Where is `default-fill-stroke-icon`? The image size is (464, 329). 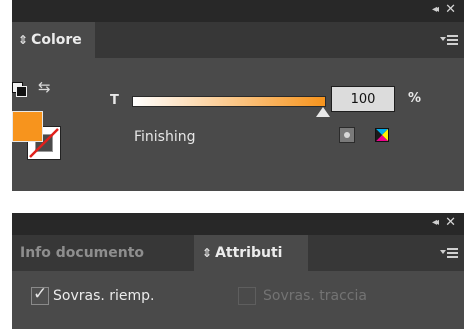 default-fill-stroke-icon is located at coordinates (19, 89).